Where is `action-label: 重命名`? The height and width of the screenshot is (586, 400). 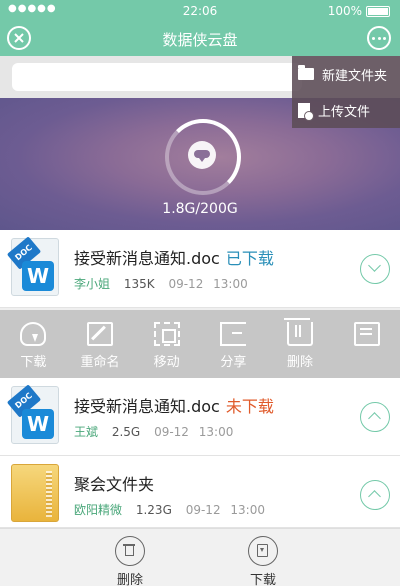
action-label: 重命名 is located at coordinates (100, 362).